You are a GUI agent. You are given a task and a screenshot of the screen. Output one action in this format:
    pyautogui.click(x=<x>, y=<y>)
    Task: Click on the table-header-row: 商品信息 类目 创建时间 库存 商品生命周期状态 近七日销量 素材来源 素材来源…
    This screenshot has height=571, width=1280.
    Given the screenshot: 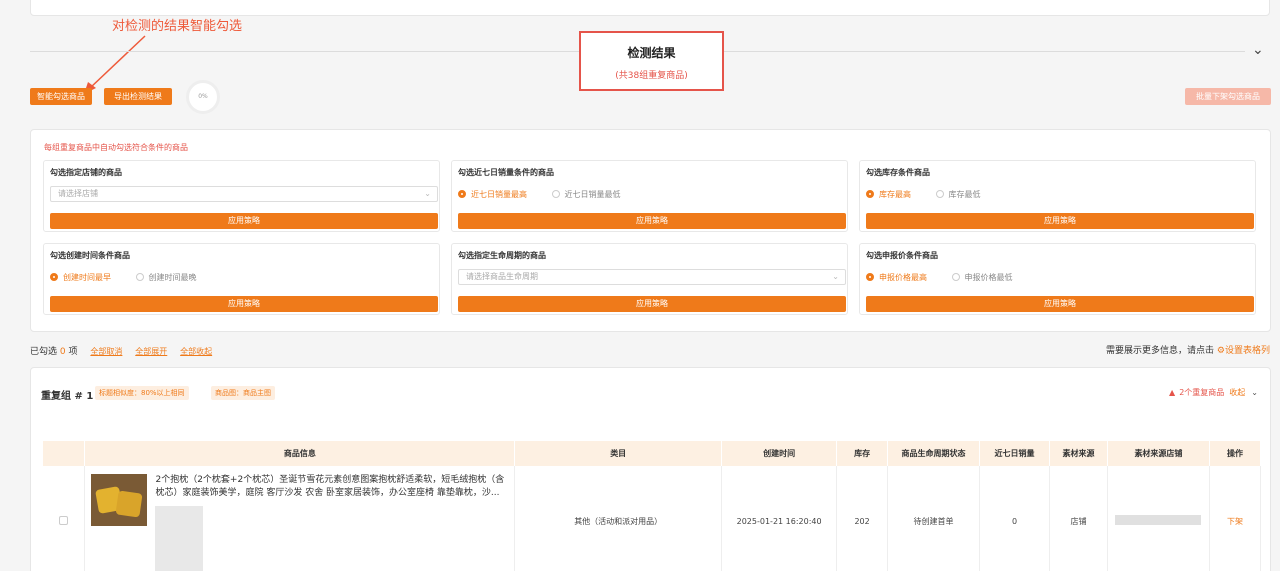 What is the action you would take?
    pyautogui.click(x=652, y=453)
    